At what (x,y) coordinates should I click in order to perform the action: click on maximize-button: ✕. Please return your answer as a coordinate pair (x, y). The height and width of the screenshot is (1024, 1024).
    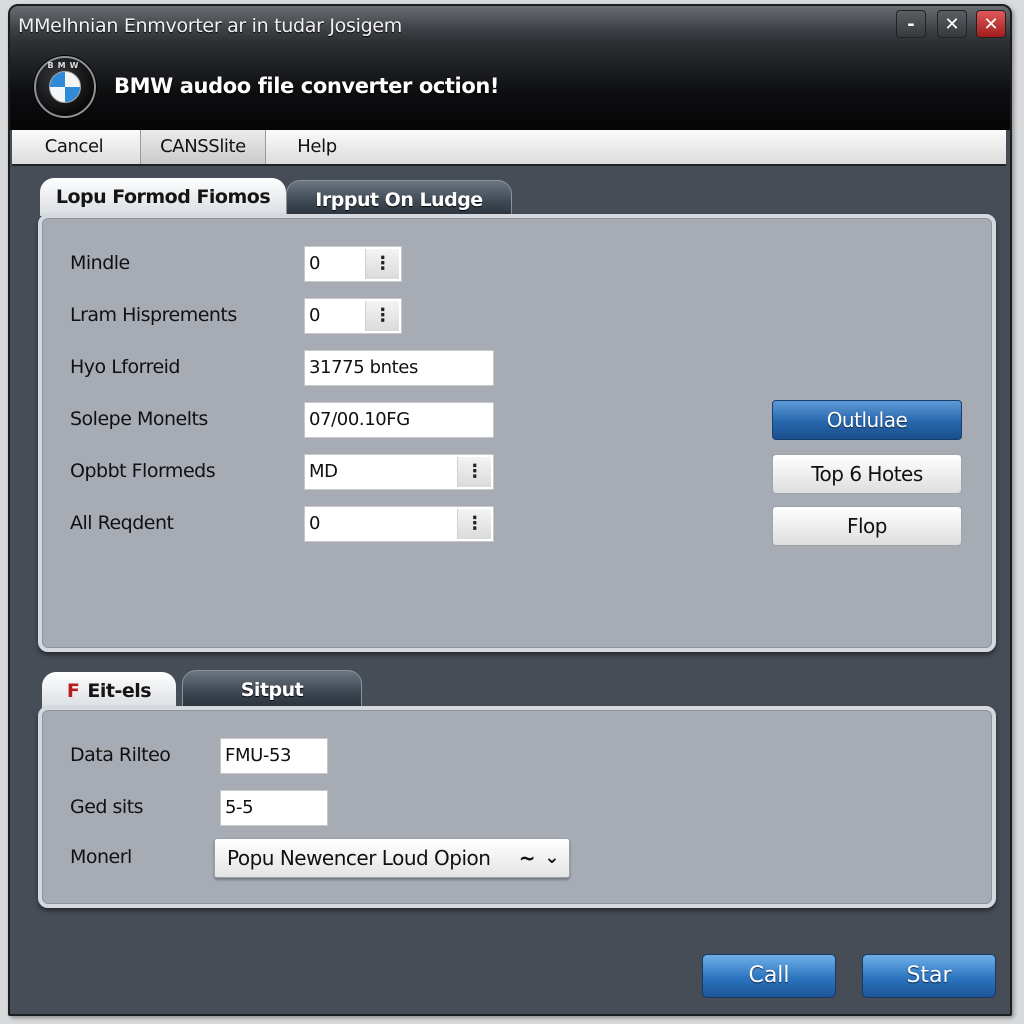
    Looking at the image, I should click on (952, 24).